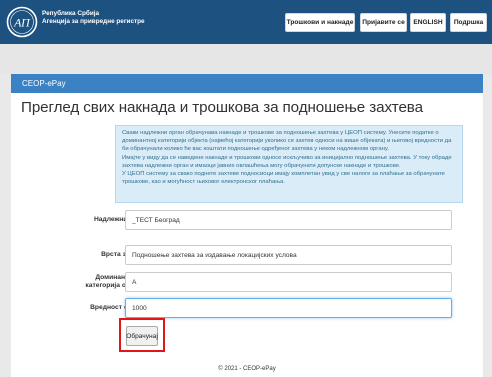  What do you see at coordinates (247, 83) in the screenshot?
I see `panel-heading: CEOP-ePay` at bounding box center [247, 83].